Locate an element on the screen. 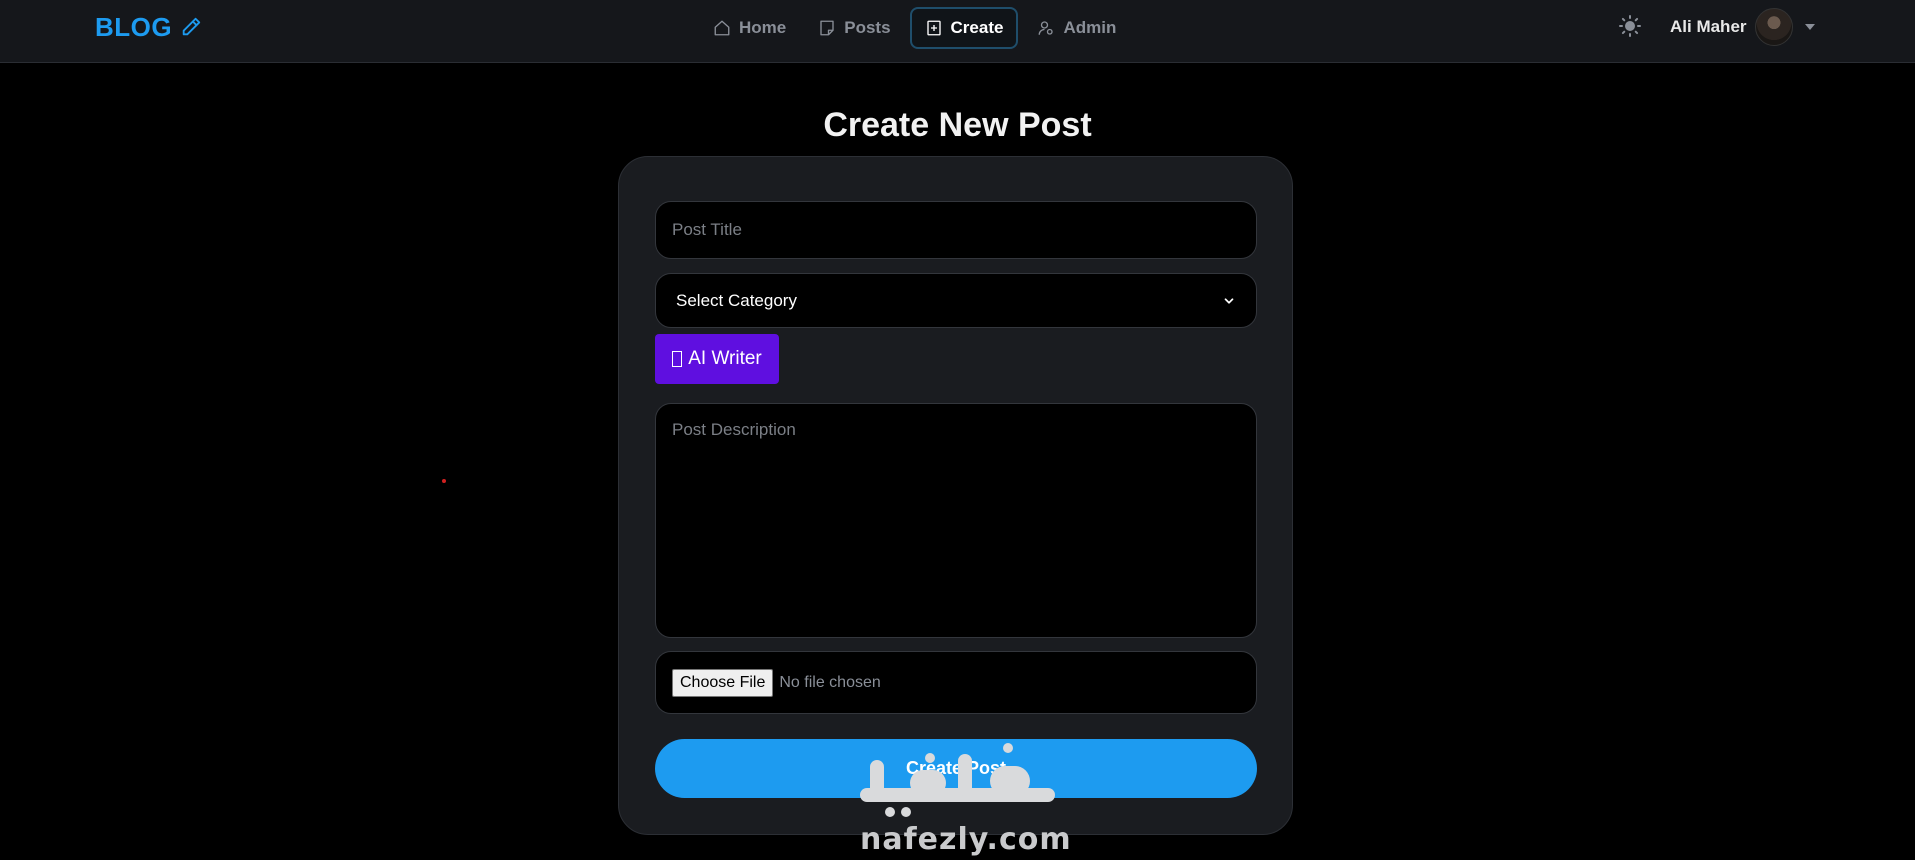  nav-item-posts: Posts is located at coordinates (854, 28).